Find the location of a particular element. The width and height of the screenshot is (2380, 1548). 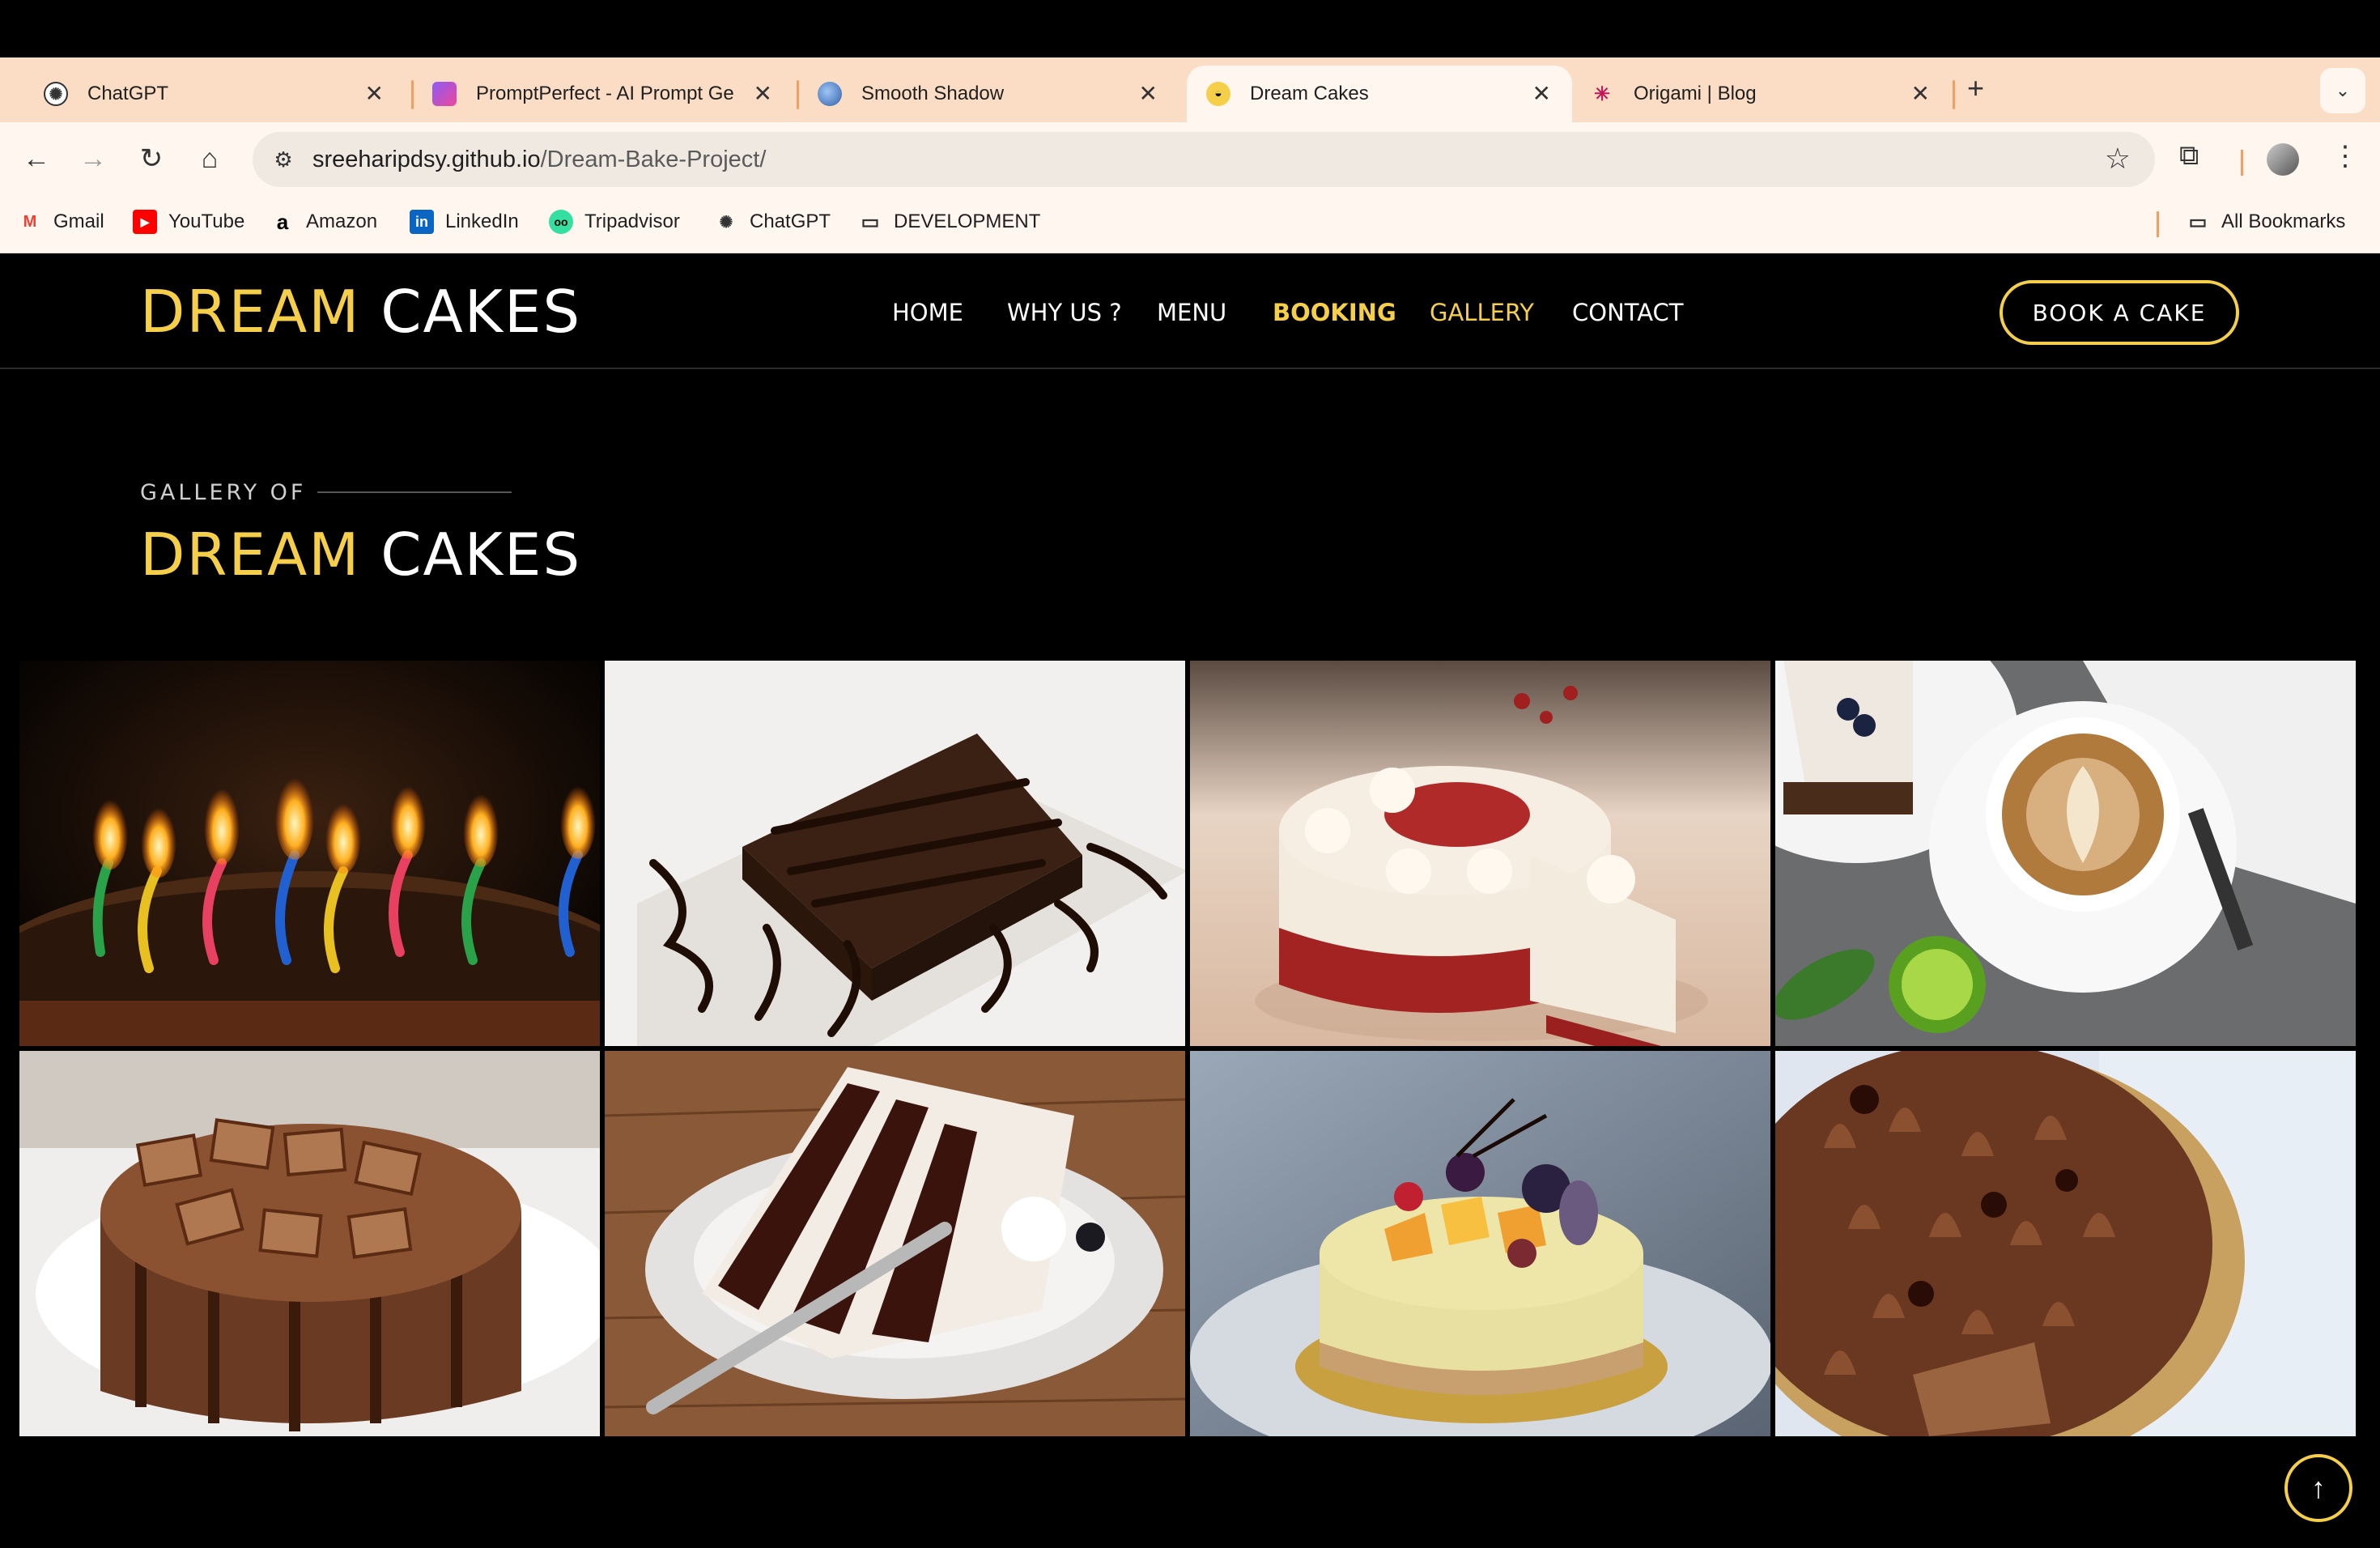

tab-search-chevron-icon: ⌄ is located at coordinates (2343, 91).